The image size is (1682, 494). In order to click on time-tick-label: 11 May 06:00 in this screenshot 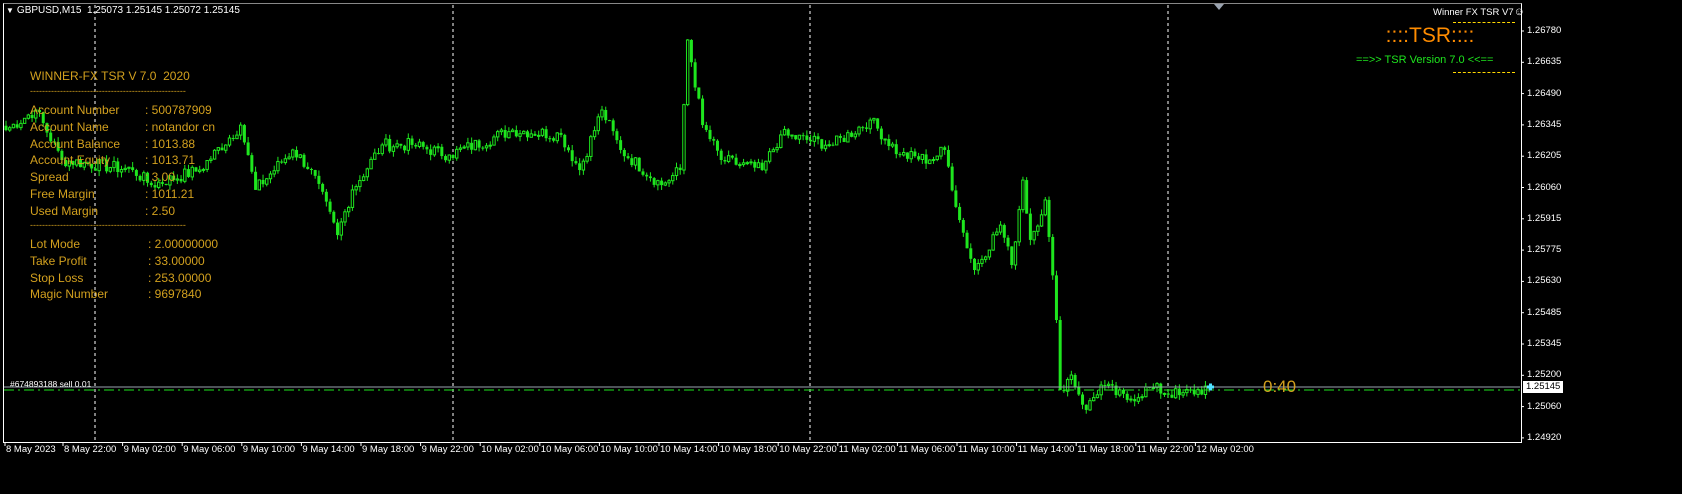, I will do `click(927, 449)`.